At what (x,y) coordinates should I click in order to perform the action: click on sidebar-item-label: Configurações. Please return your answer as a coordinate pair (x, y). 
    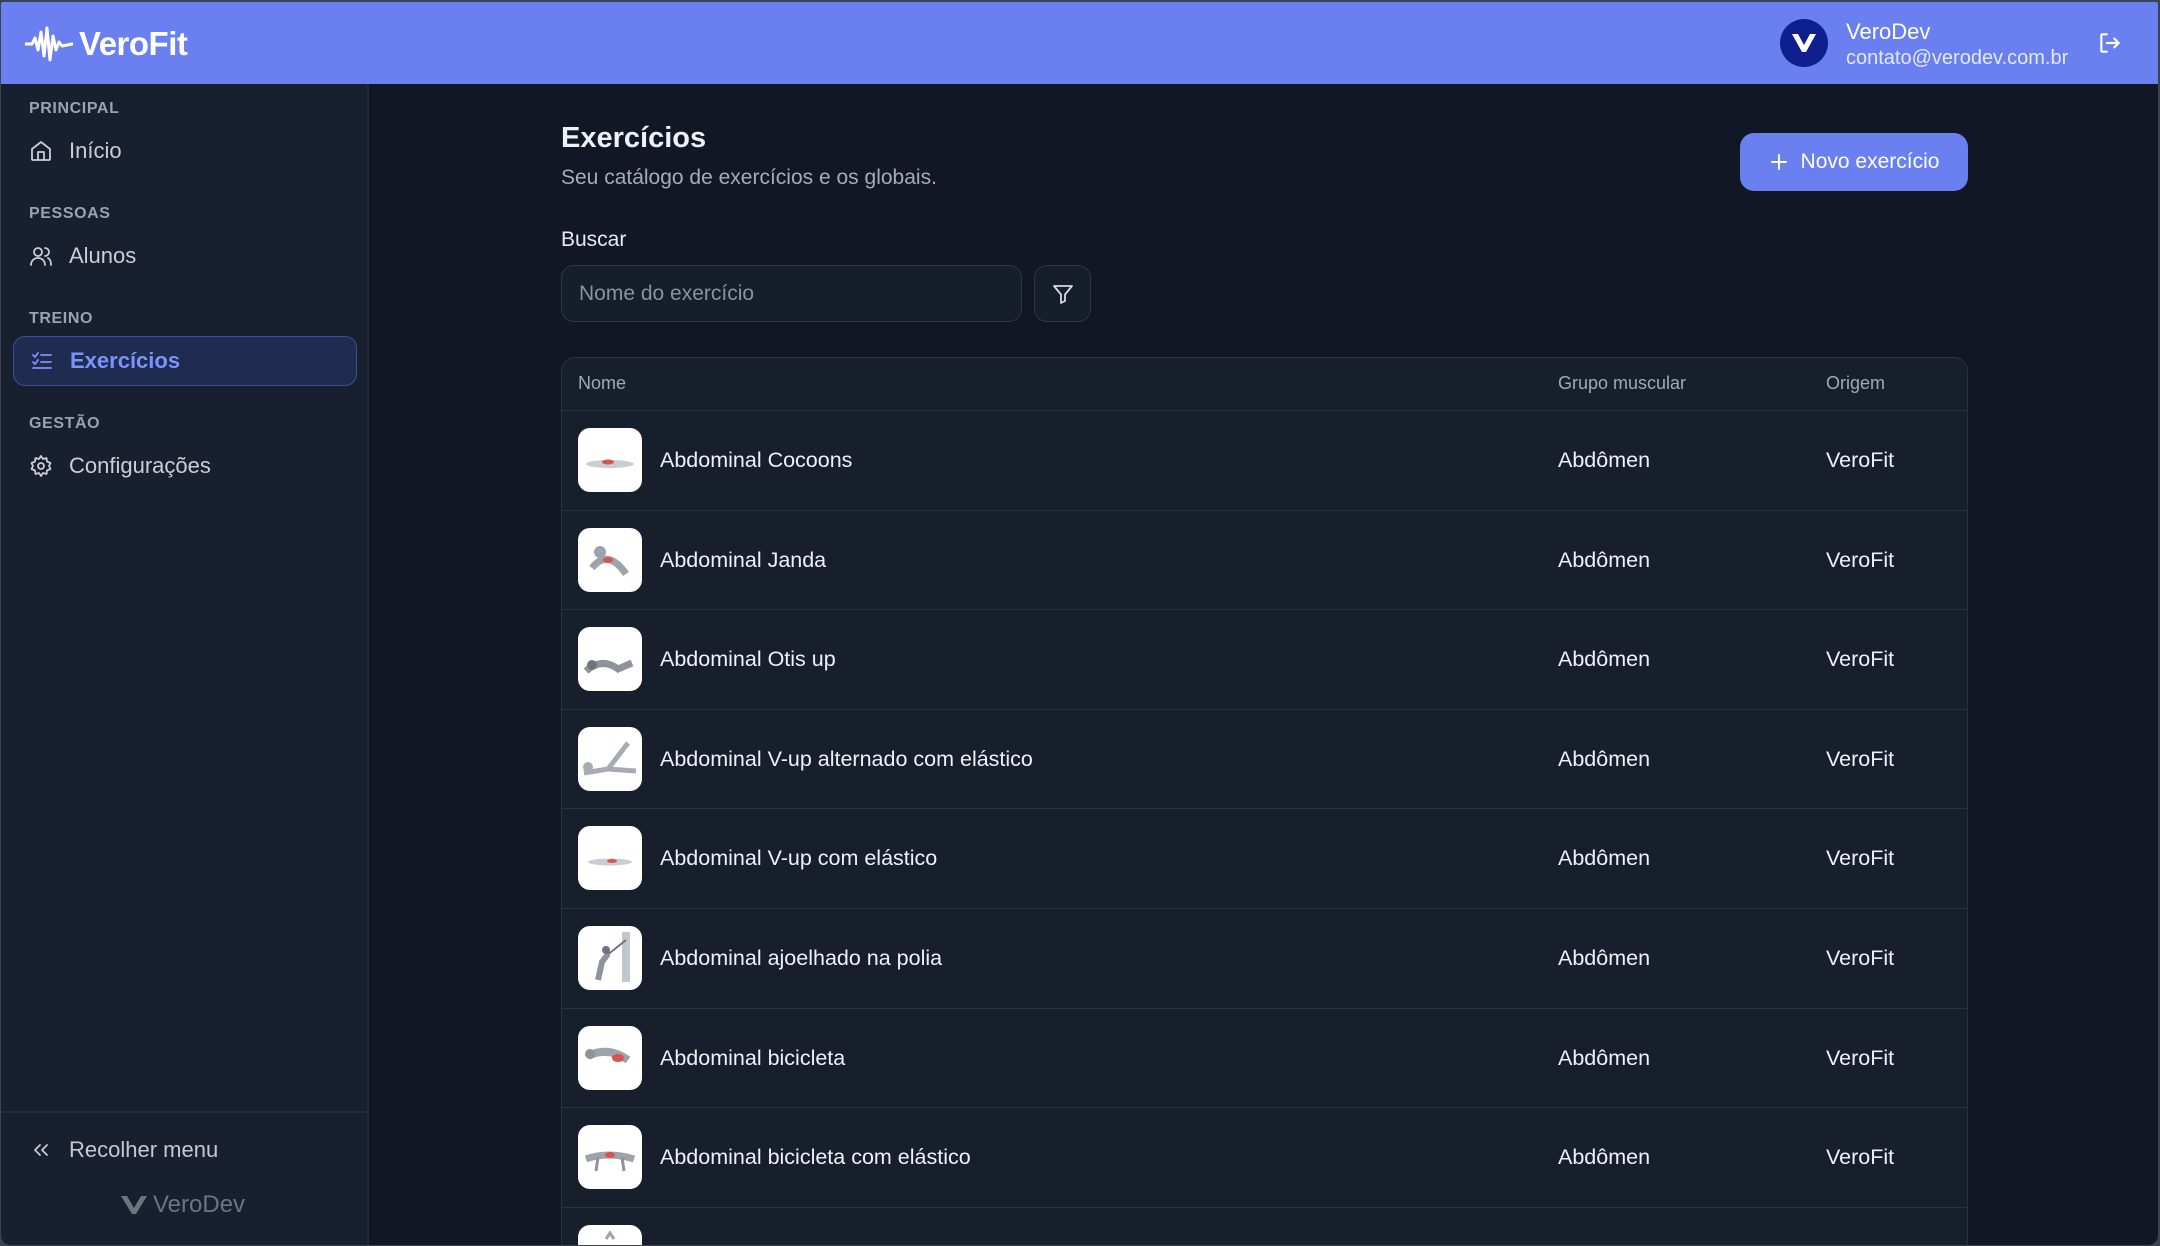
    Looking at the image, I should click on (140, 465).